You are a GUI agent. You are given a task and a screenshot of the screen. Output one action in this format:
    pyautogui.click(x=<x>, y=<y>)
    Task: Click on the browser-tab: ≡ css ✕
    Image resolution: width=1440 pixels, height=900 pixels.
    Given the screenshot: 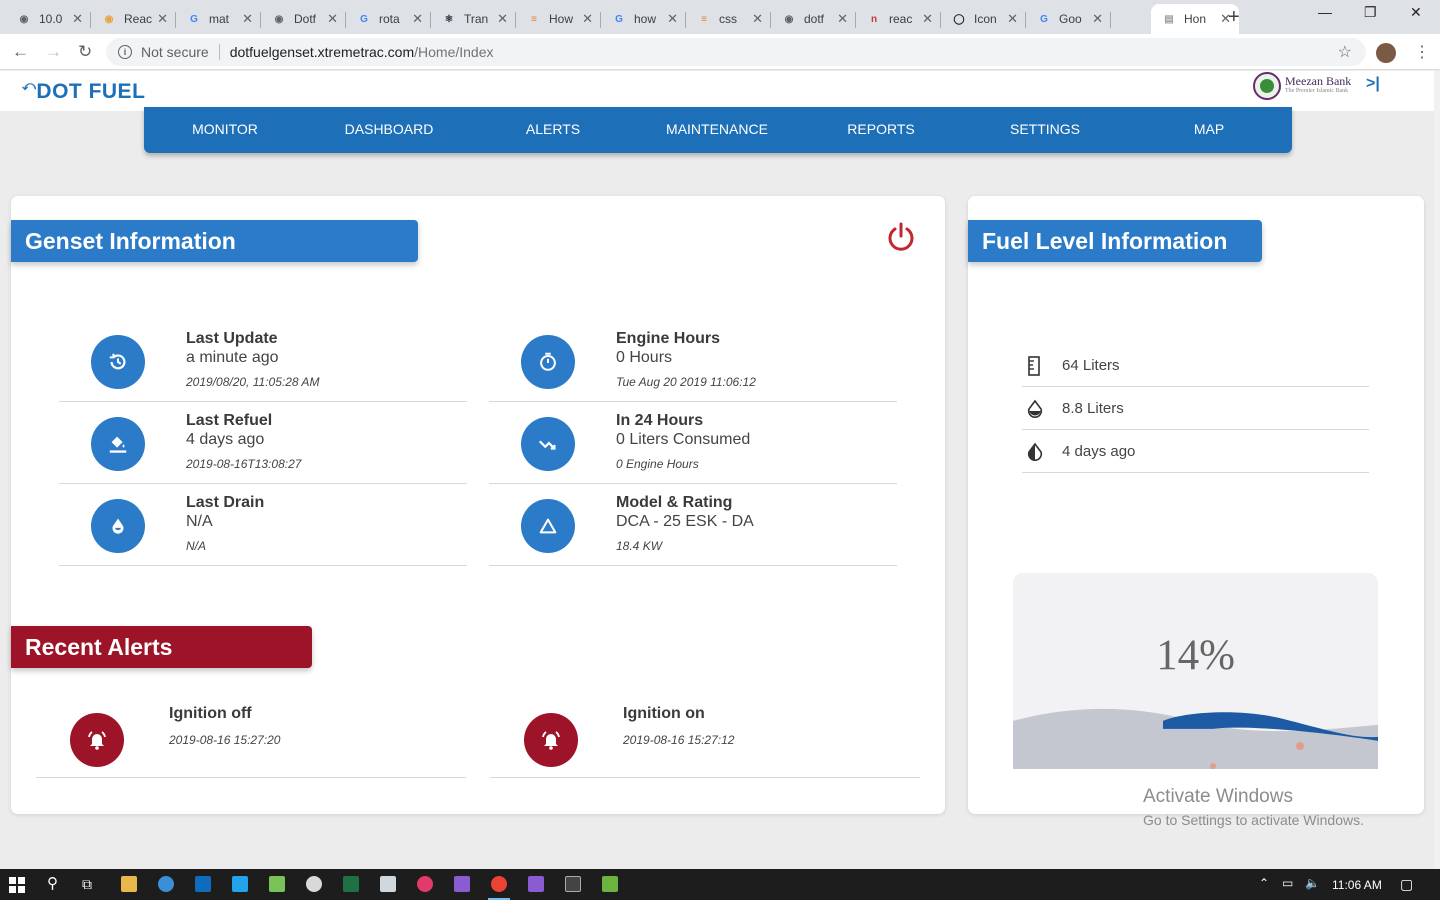 What is the action you would take?
    pyautogui.click(x=728, y=19)
    